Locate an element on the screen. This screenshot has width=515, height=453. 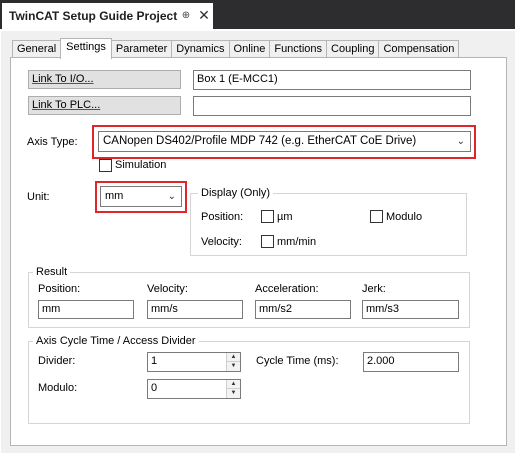
cycle-group-title: Axis Cycle Time / Access Divider is located at coordinates (116, 341).